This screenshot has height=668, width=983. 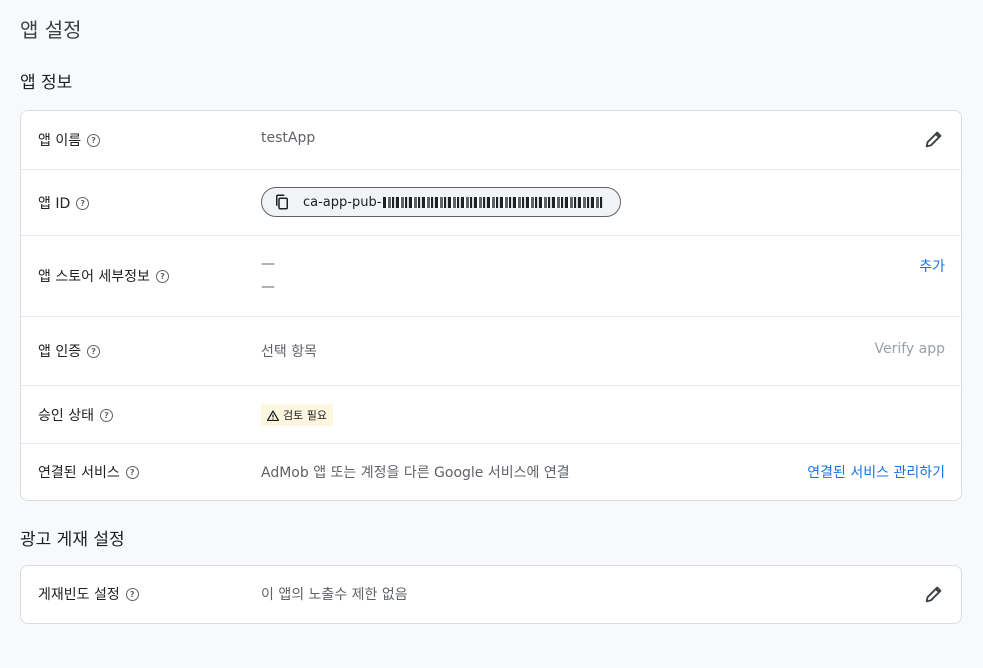 I want to click on app-verification-row: 앱 인증 ? 선택 항목 Verify app, so click(x=491, y=350).